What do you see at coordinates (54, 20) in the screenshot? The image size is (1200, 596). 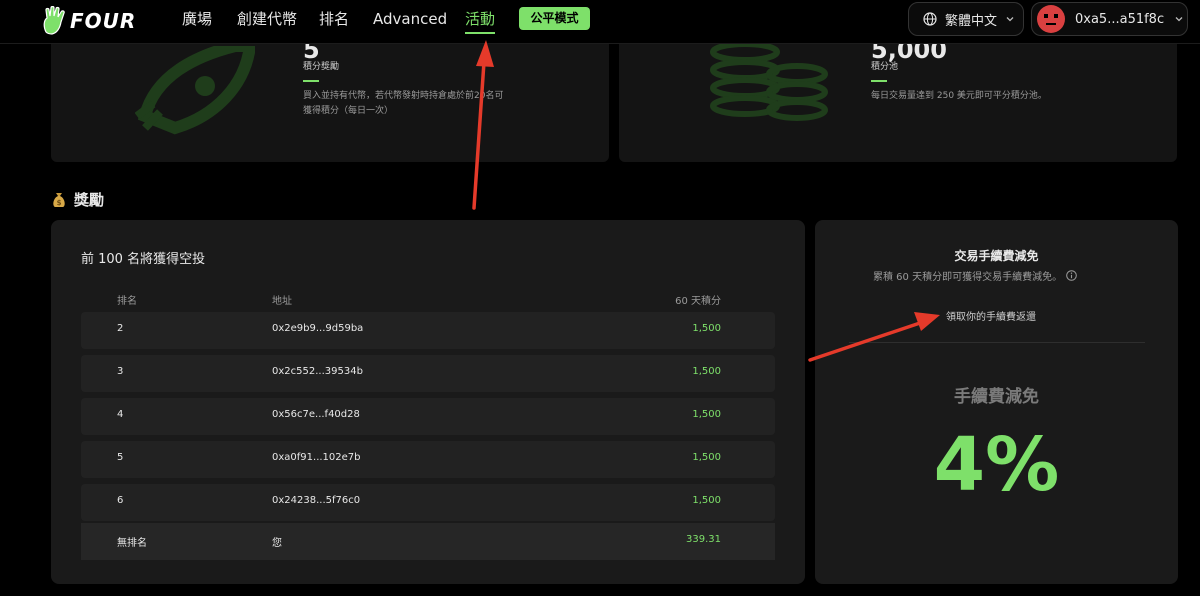 I see `hand-logo-icon` at bounding box center [54, 20].